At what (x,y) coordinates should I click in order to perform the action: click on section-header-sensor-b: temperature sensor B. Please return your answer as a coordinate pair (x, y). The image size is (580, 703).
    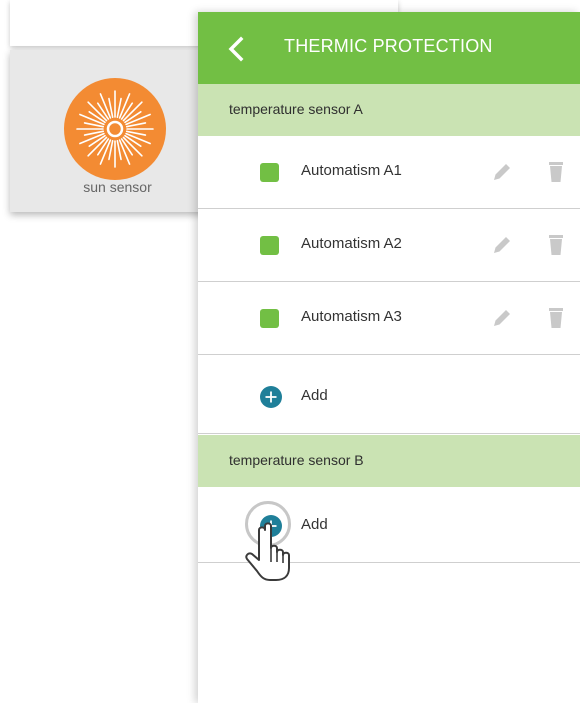
    Looking at the image, I should click on (389, 461).